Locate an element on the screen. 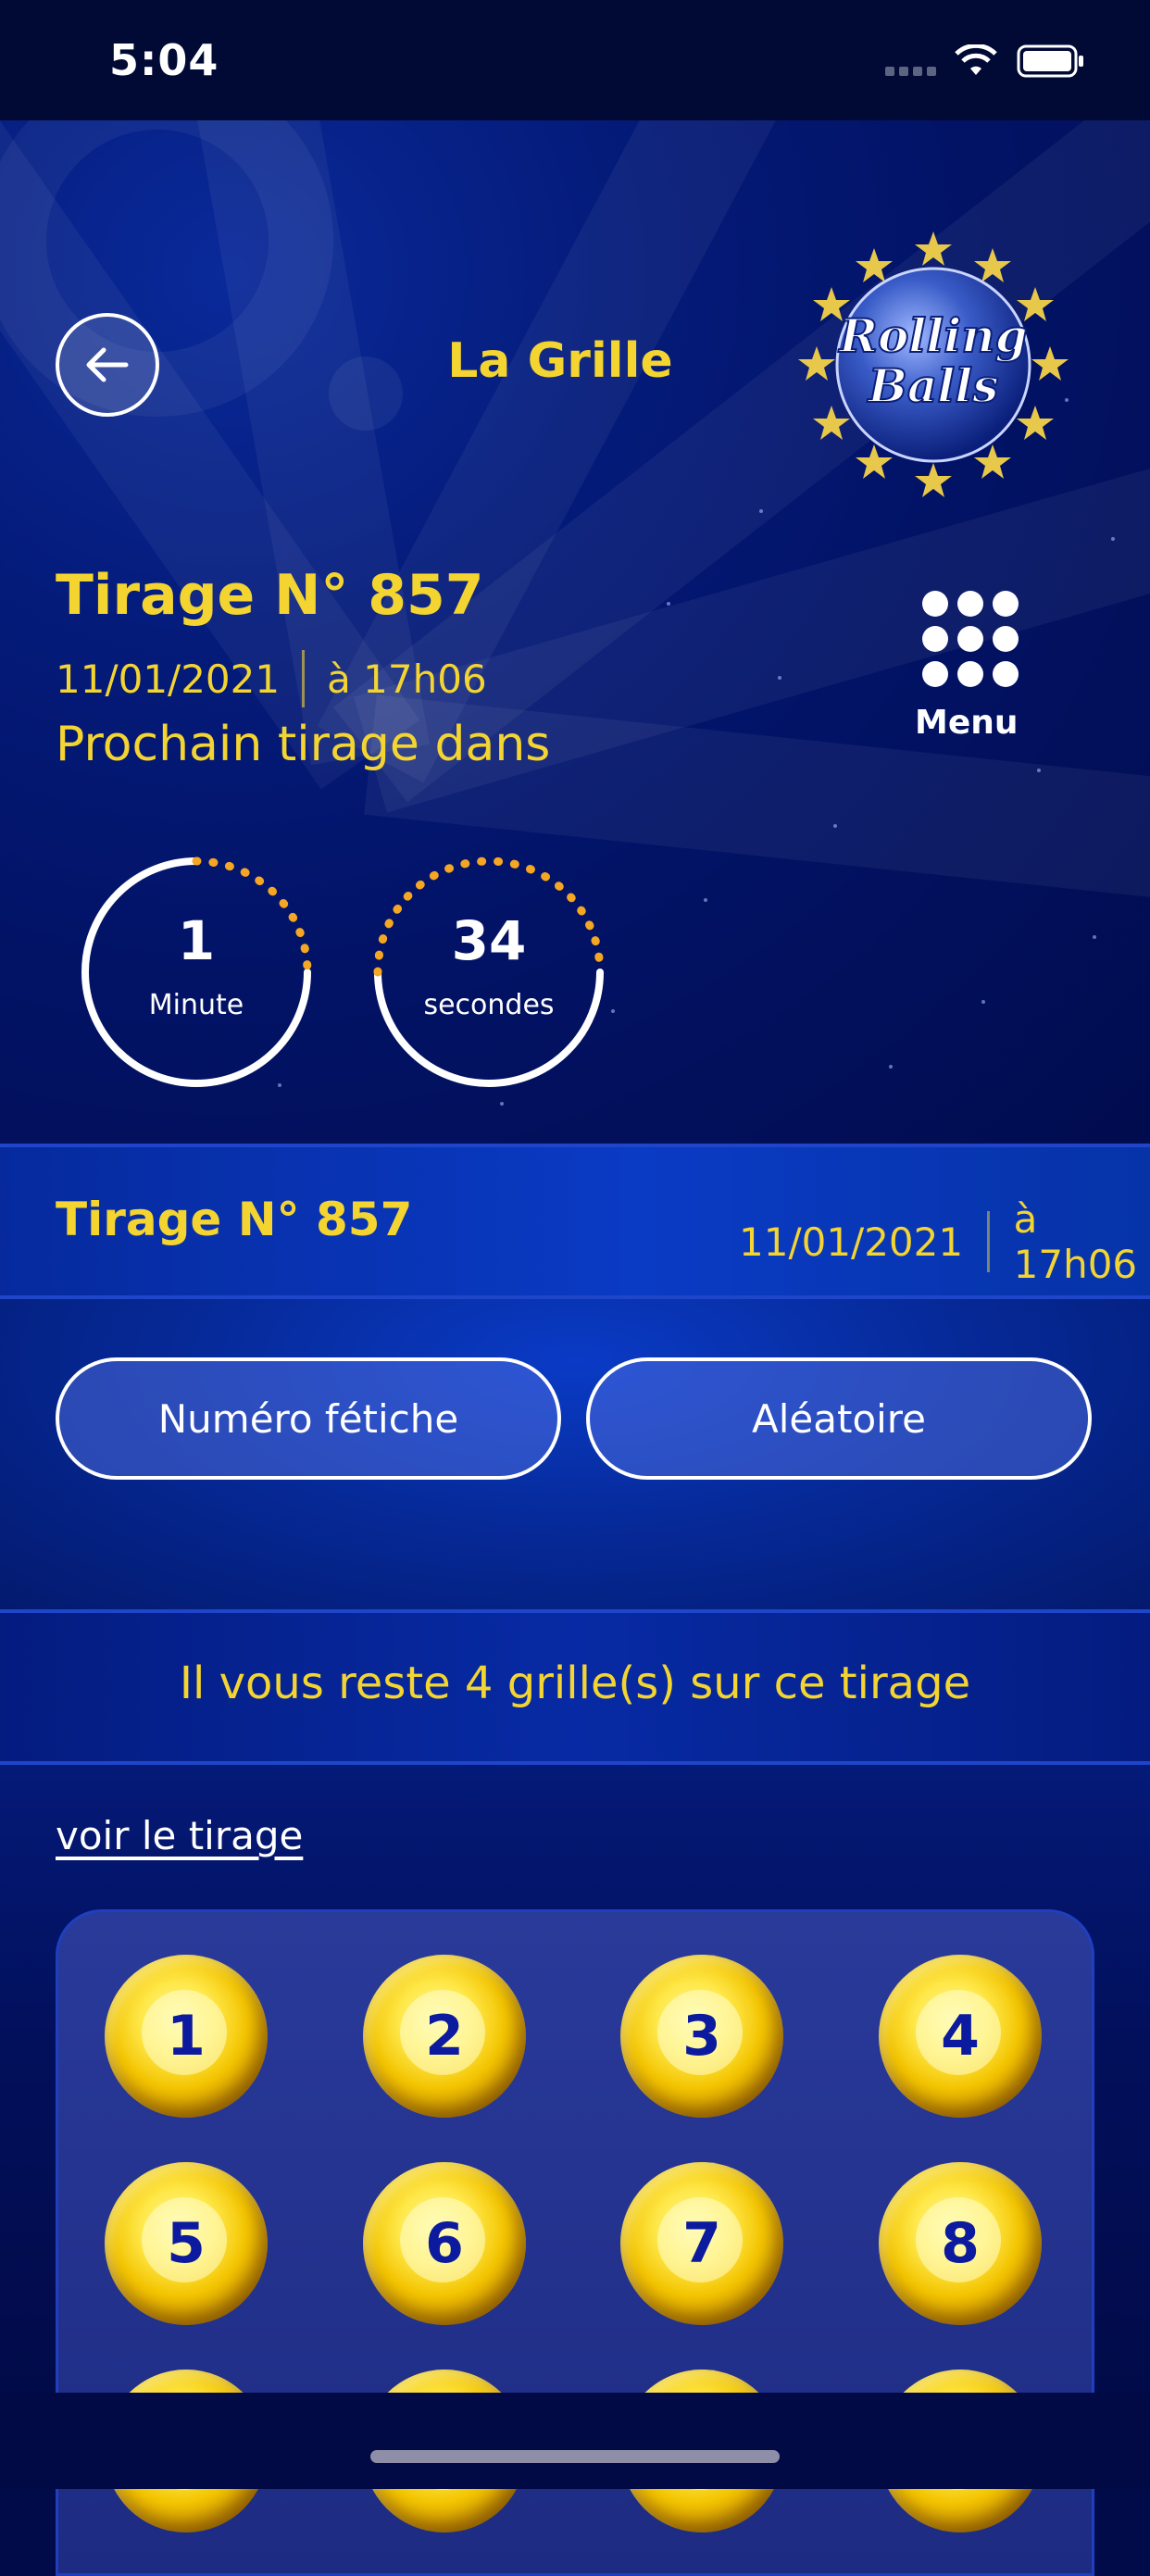 This screenshot has height=2576, width=1150. voir-tirage-link: voir le tirage is located at coordinates (179, 1835).